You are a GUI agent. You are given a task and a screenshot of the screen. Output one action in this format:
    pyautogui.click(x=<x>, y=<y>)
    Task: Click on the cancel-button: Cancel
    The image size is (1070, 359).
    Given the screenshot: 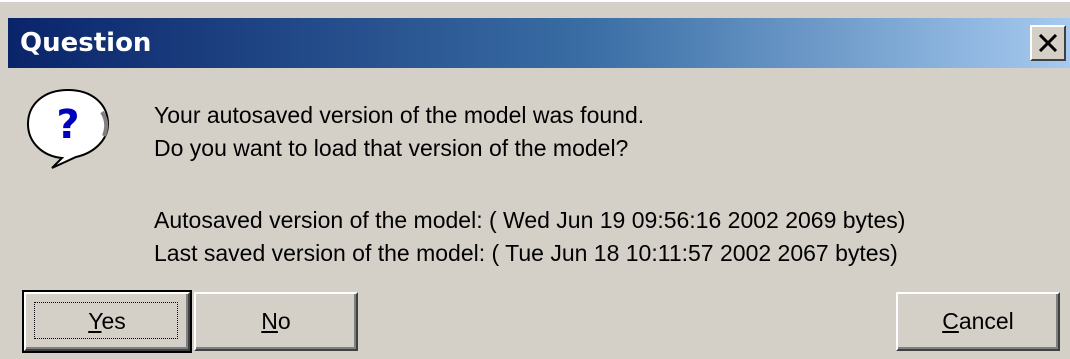 What is the action you would take?
    pyautogui.click(x=978, y=321)
    